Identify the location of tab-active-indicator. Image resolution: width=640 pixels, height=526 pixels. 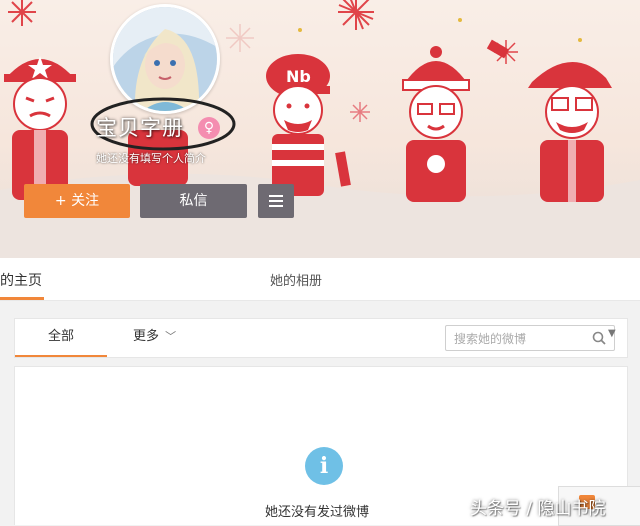
(22, 298).